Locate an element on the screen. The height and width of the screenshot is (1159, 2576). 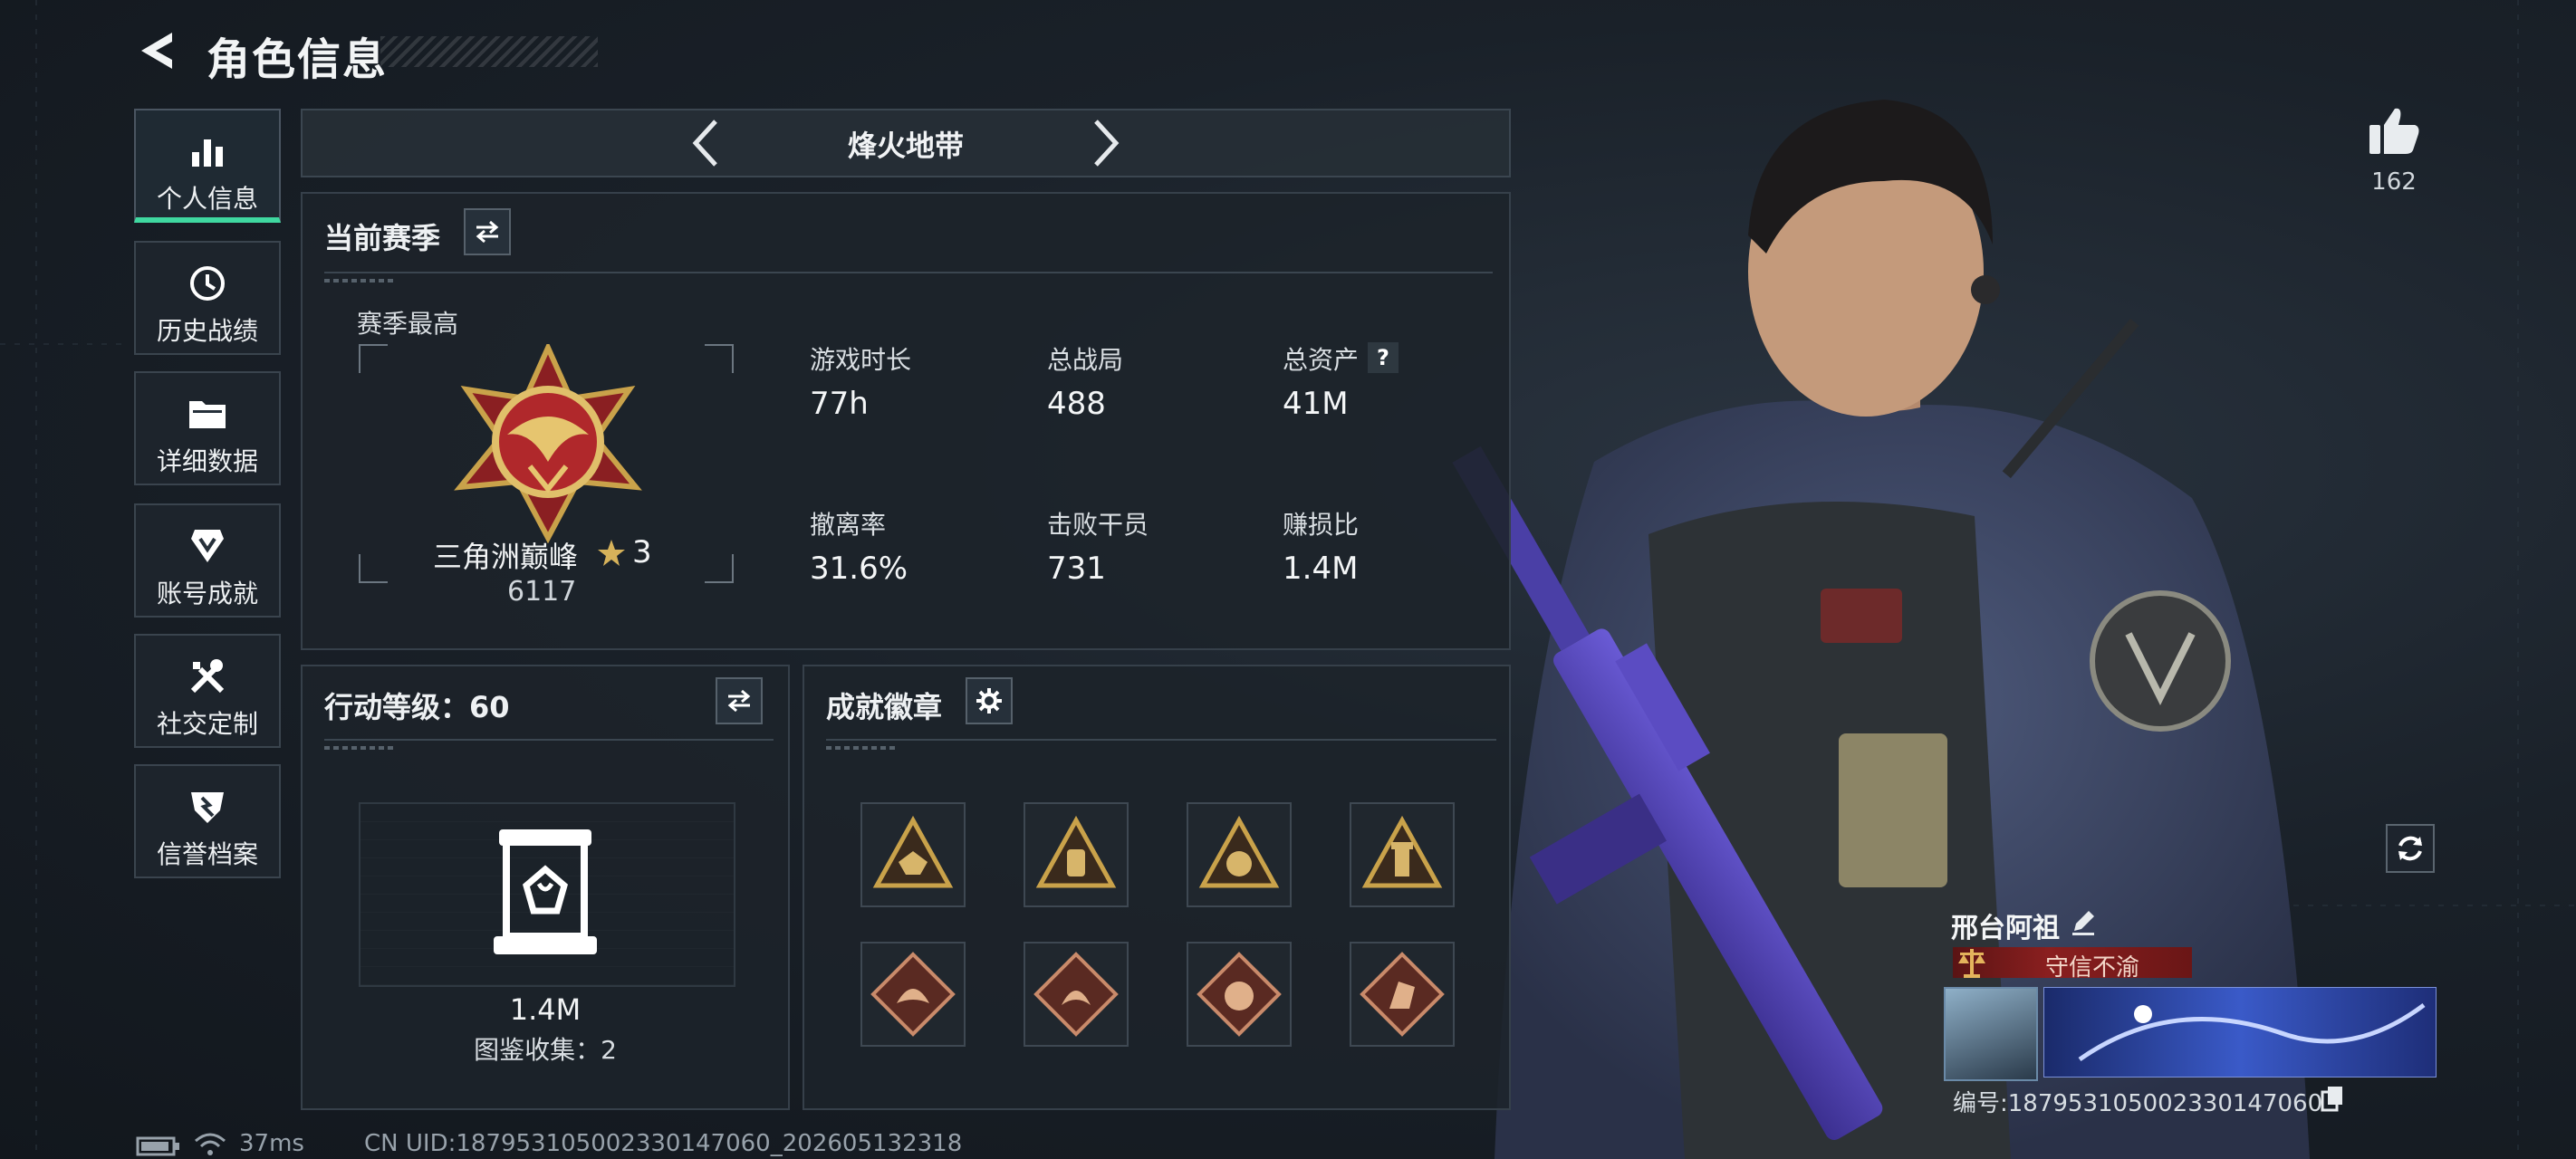
wifi-icon is located at coordinates (210, 1144).